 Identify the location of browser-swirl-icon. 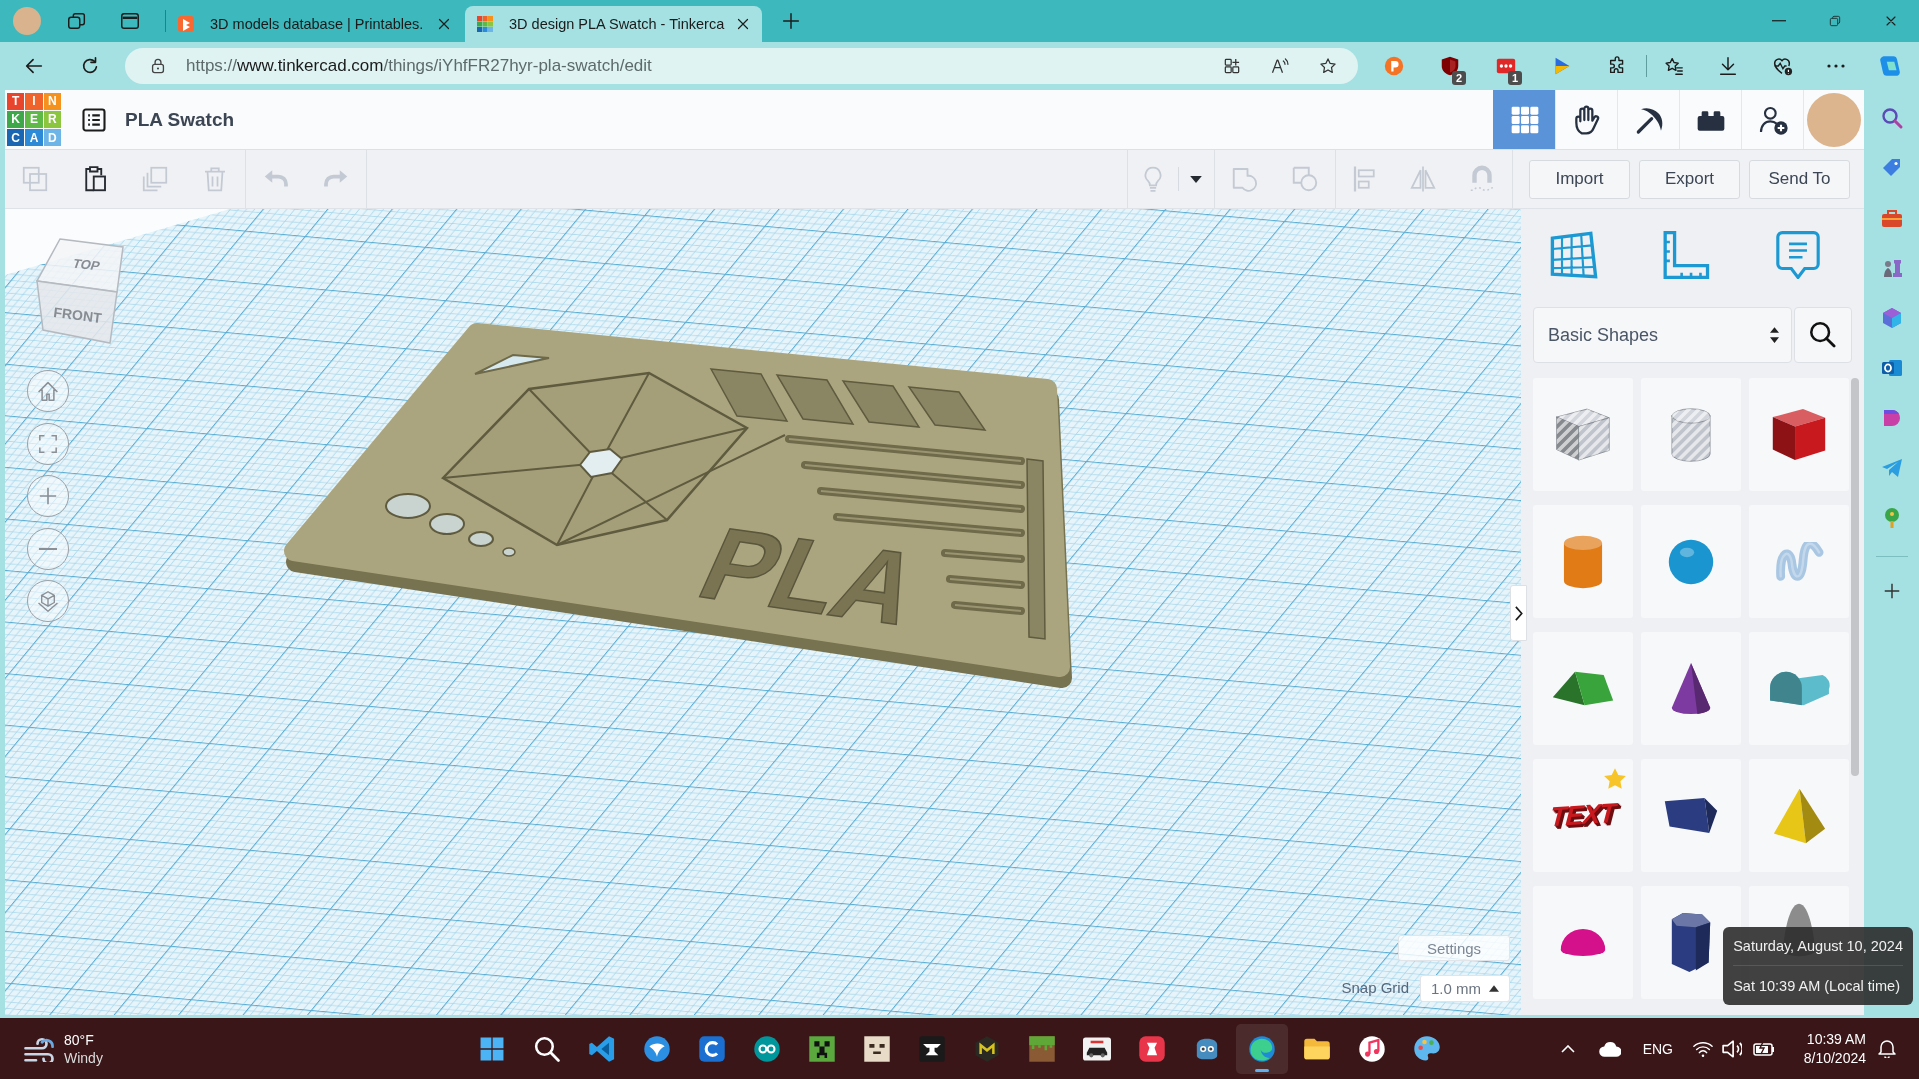
(1262, 1048).